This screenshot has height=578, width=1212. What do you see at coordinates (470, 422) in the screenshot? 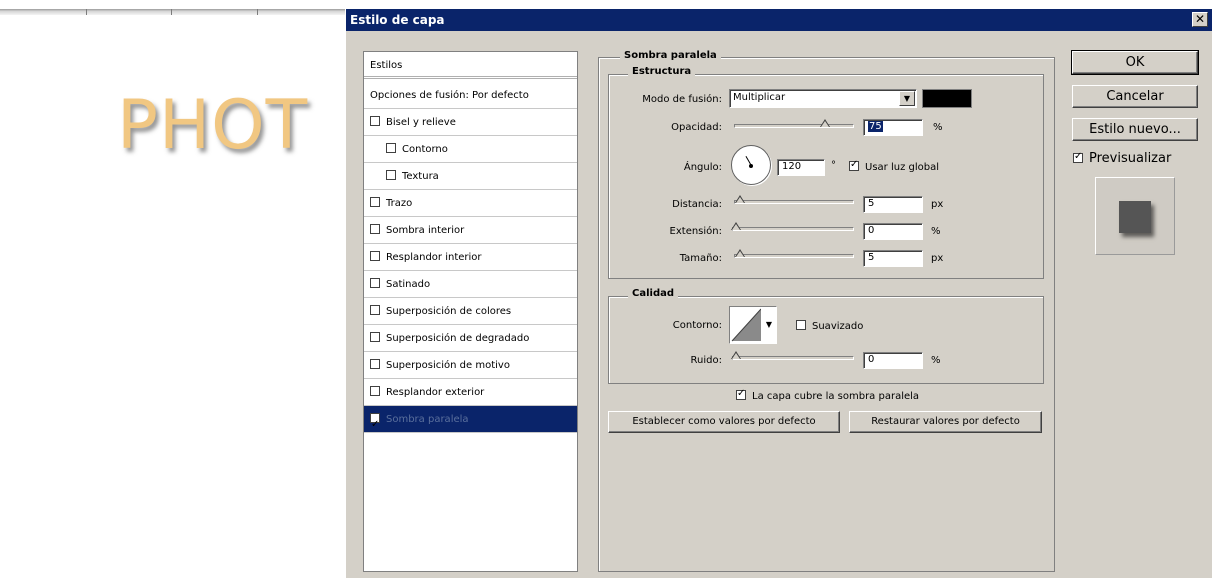
I see `style-item: Sombra paralela` at bounding box center [470, 422].